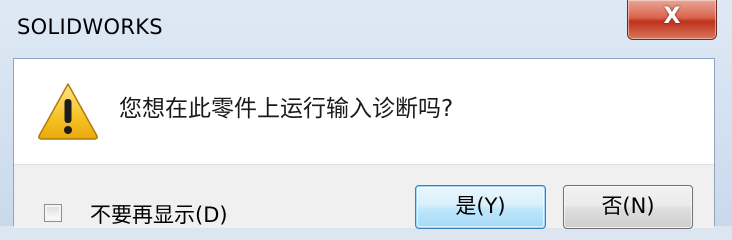  What do you see at coordinates (53, 213) in the screenshot?
I see `dont-show-again-checkbox` at bounding box center [53, 213].